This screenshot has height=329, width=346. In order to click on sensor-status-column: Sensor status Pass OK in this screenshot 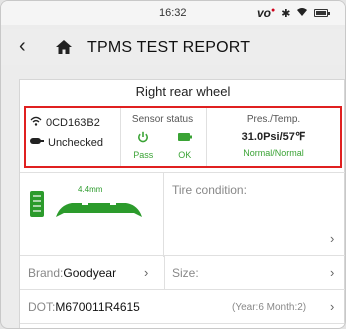, I will do `click(162, 137)`.